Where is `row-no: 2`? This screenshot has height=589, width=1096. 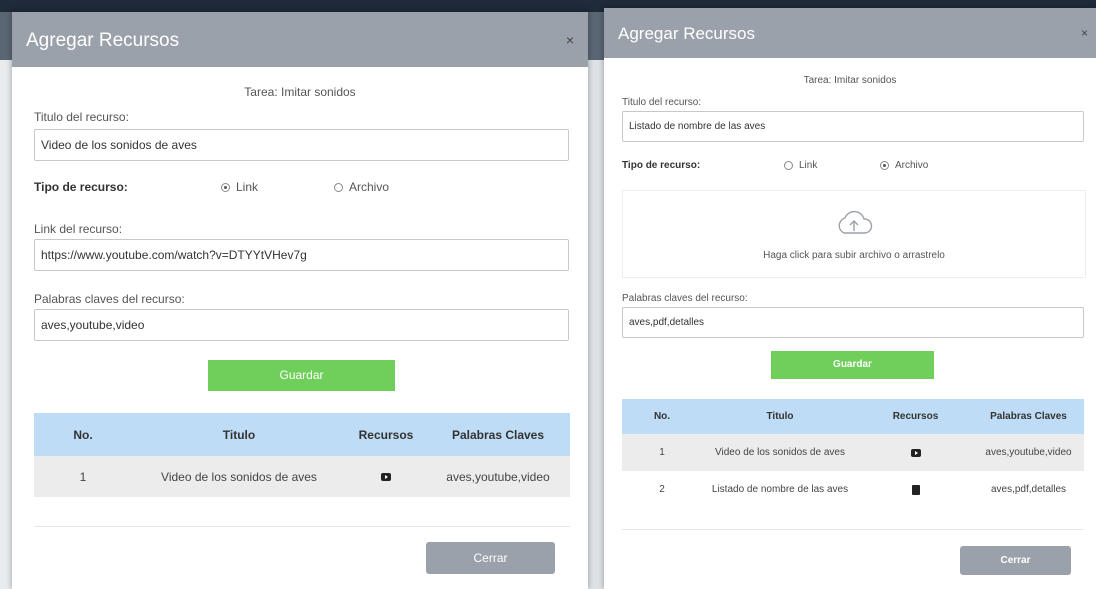
row-no: 2 is located at coordinates (662, 489).